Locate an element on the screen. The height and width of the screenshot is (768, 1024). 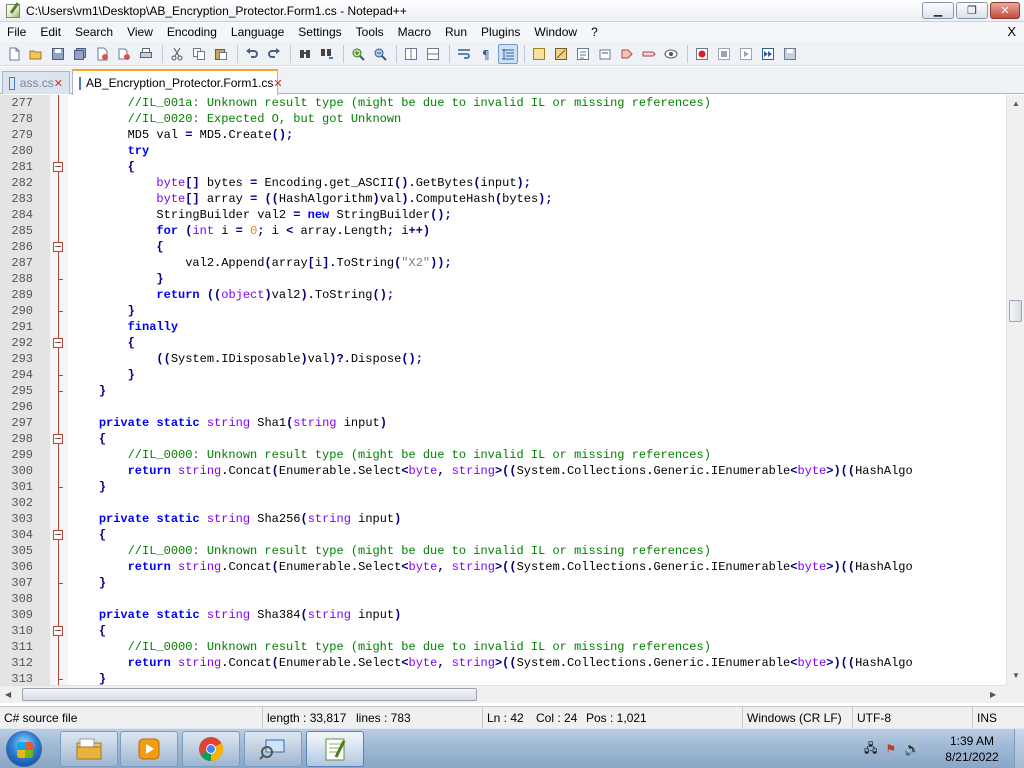
tab-form1-cs: AB_Encryption_Protector.Form1.cs ✕ is located at coordinates (177, 82).